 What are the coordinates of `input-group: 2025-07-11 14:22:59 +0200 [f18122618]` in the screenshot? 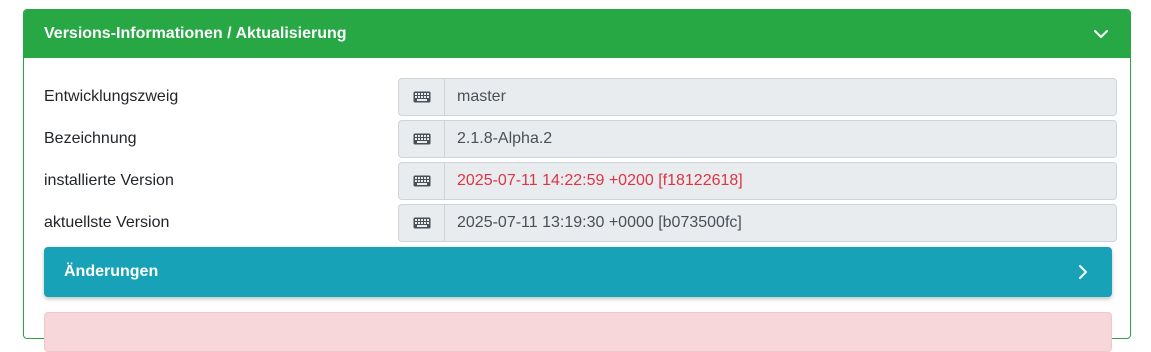 It's located at (757, 181).